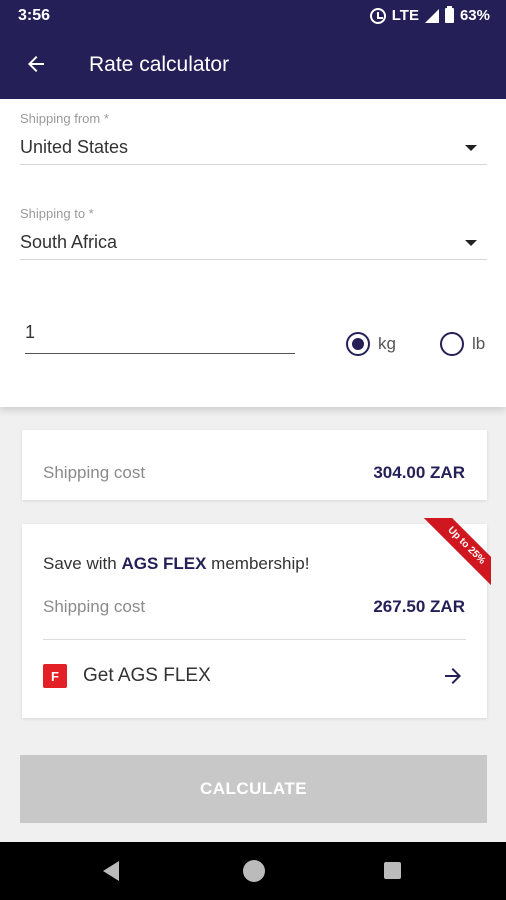  Describe the element at coordinates (387, 343) in the screenshot. I see `unit-kg-label: kg` at that location.